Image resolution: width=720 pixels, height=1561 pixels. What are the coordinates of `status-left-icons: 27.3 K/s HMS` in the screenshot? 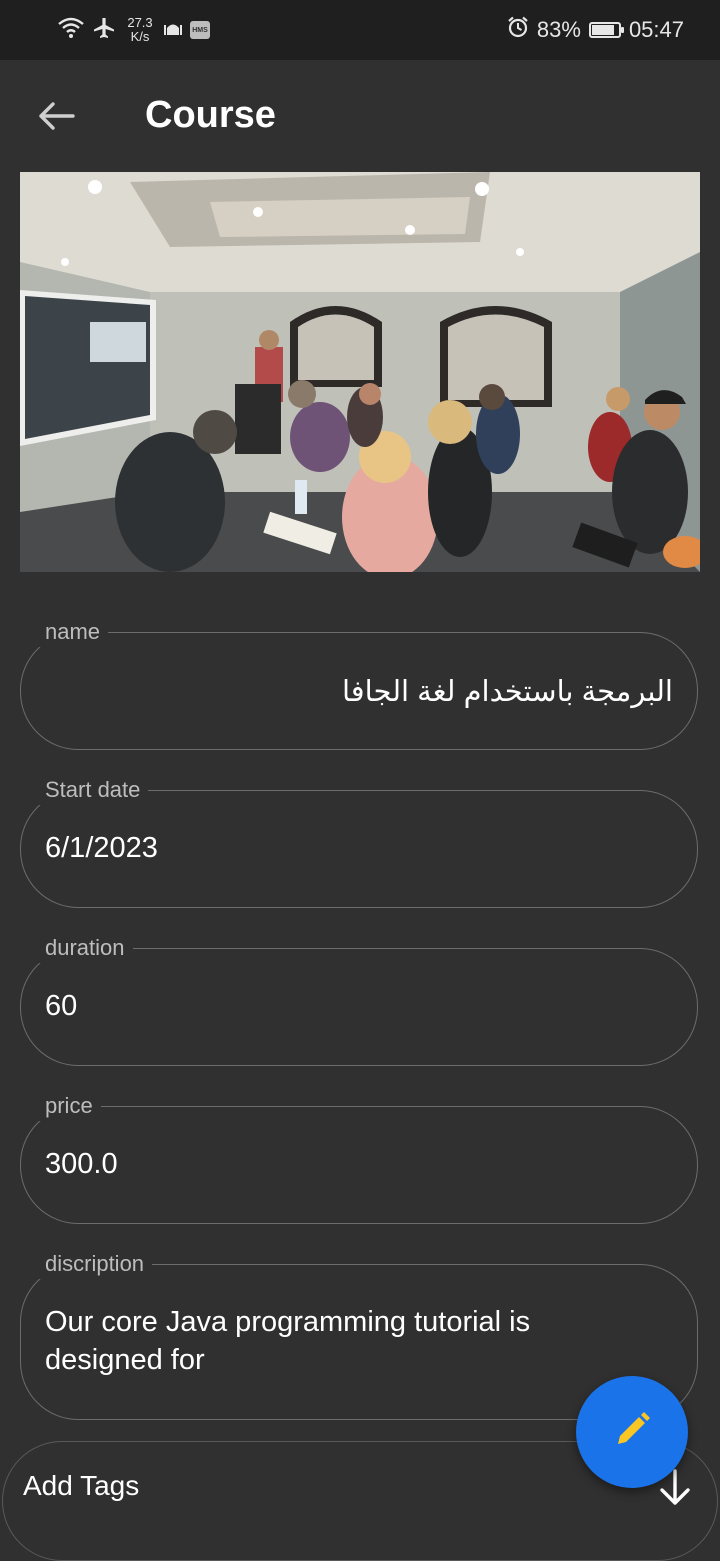 It's located at (134, 30).